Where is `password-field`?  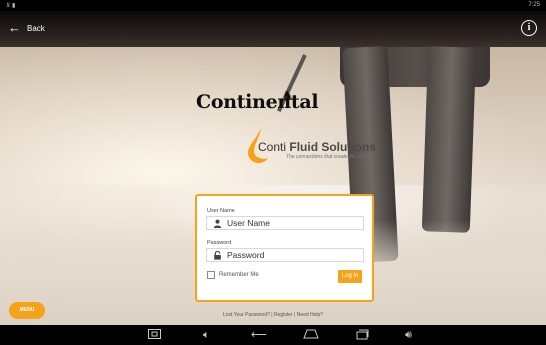
password-field is located at coordinates (285, 255).